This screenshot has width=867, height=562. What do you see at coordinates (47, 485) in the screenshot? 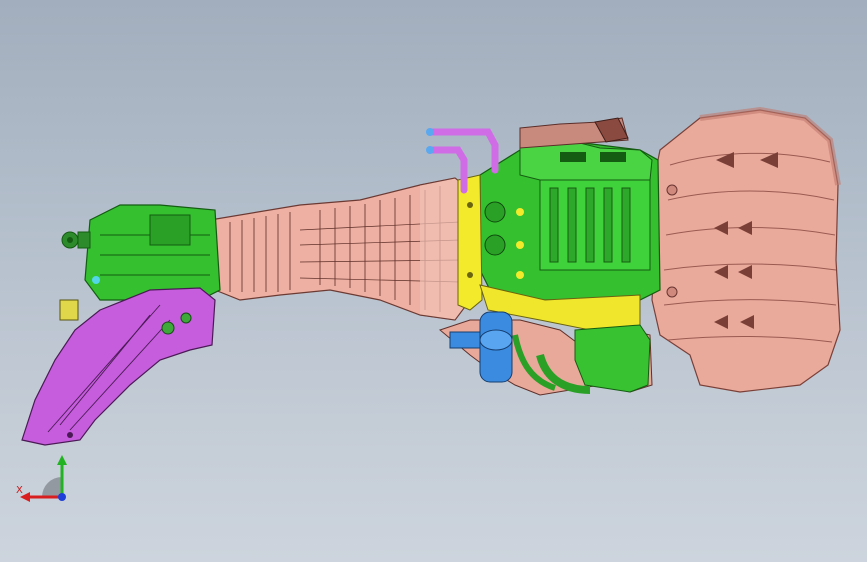
I see `coordinate-triad: X` at bounding box center [47, 485].